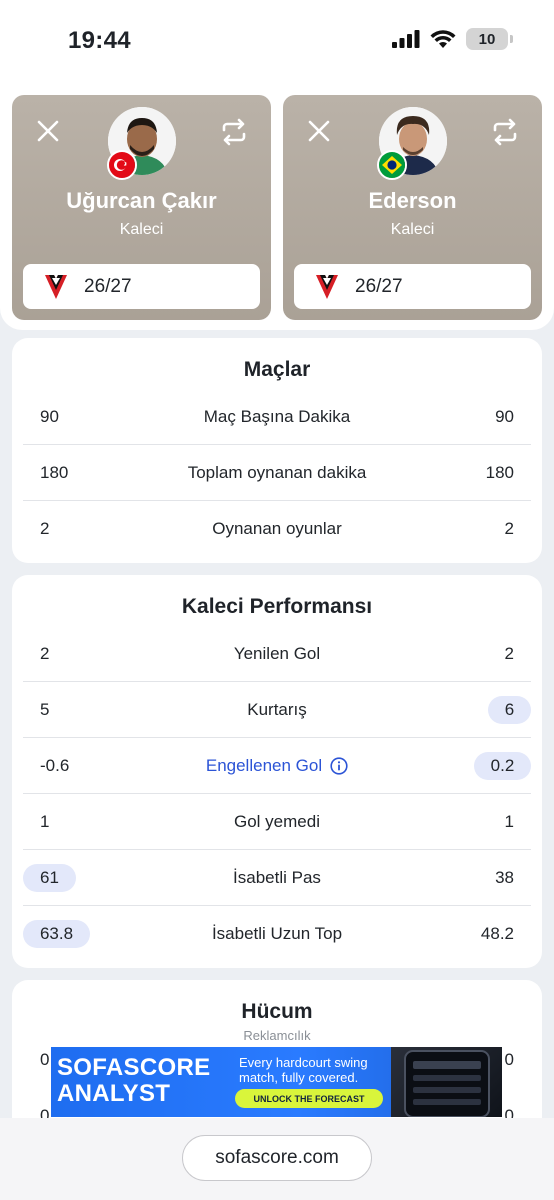 This screenshot has height=1200, width=554. What do you see at coordinates (141, 200) in the screenshot?
I see `player-name: Uğurcan Çakır` at bounding box center [141, 200].